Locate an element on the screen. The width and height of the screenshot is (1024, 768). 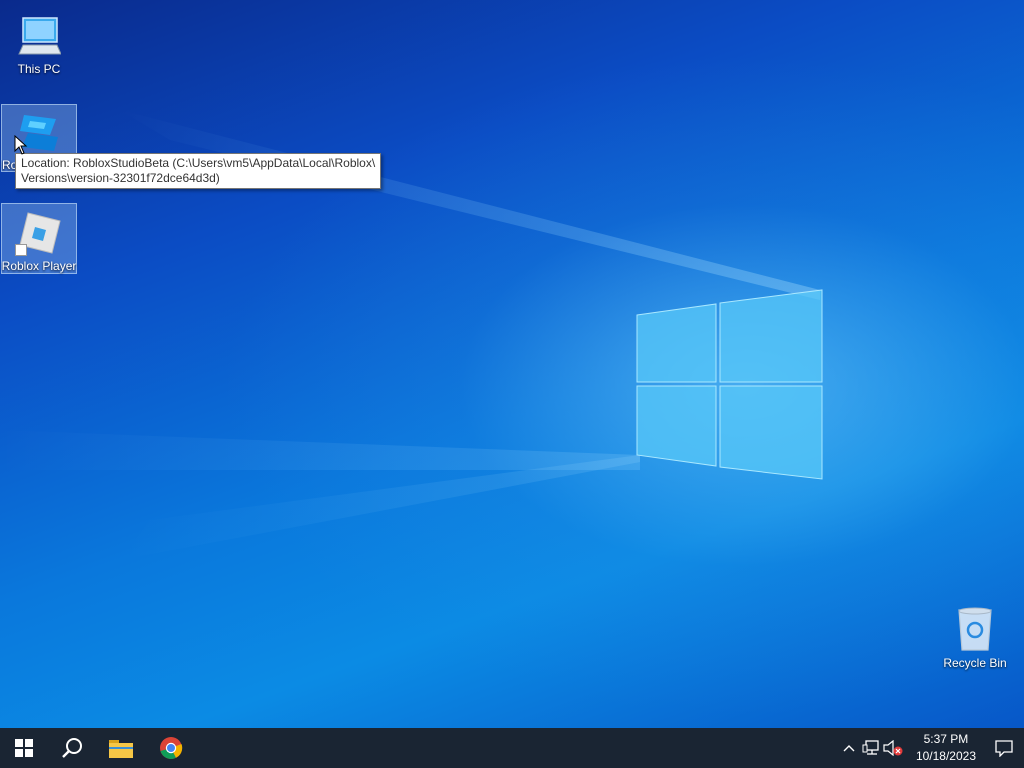
this-pc-label: This PC is located at coordinates (39, 69).